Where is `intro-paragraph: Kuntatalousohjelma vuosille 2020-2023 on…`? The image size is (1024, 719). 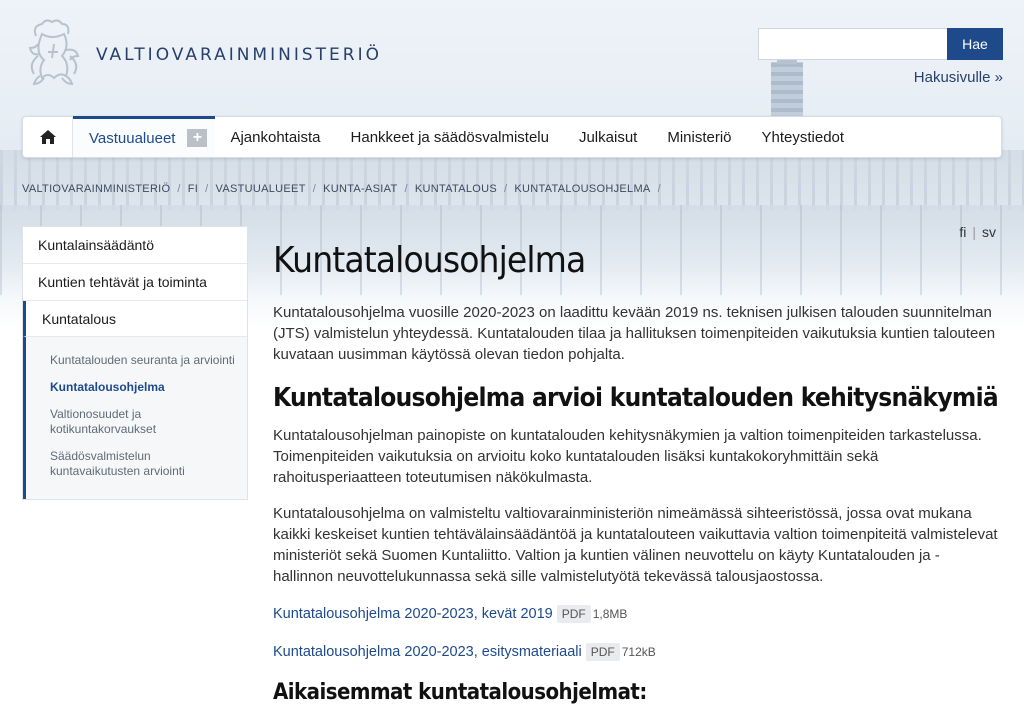
intro-paragraph: Kuntatalousohjelma vuosille 2020-2023 on… is located at coordinates (634, 333).